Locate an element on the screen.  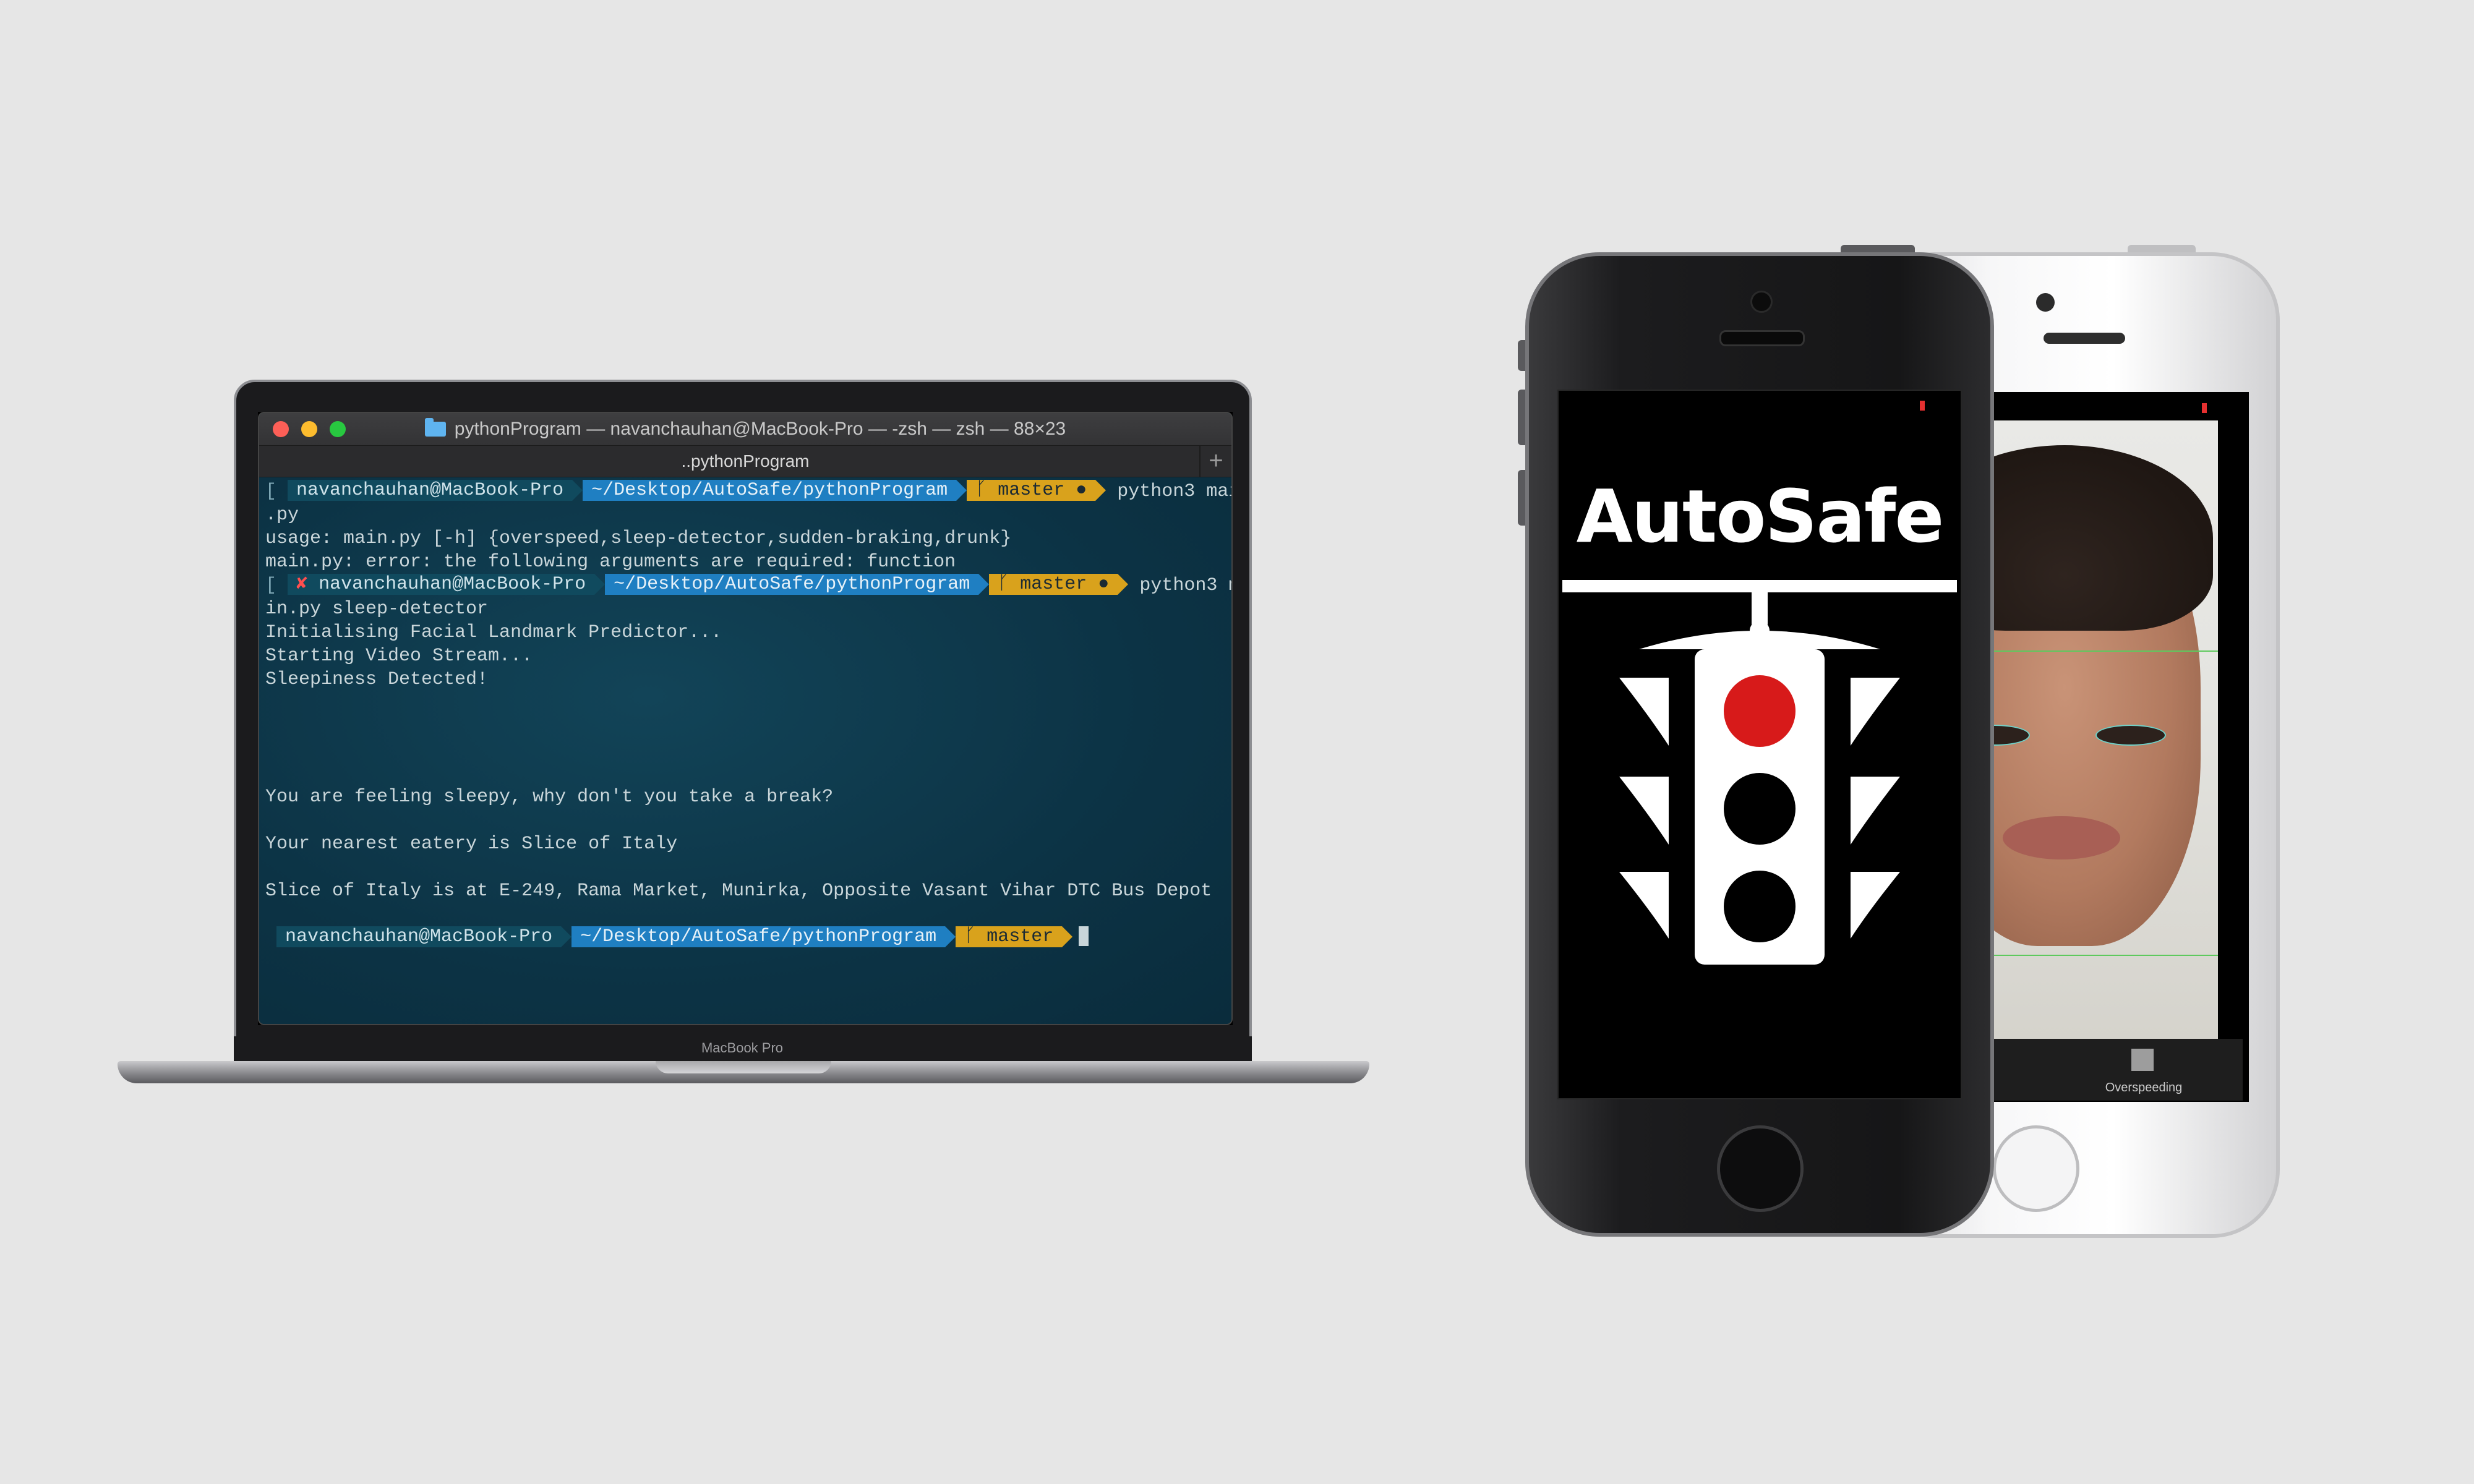
right-eye-landmarks is located at coordinates (2130, 735).